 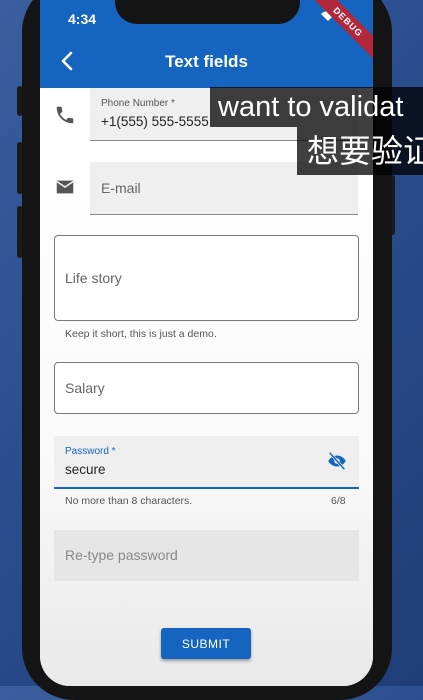 I want to click on phone-icon, so click(x=65, y=115).